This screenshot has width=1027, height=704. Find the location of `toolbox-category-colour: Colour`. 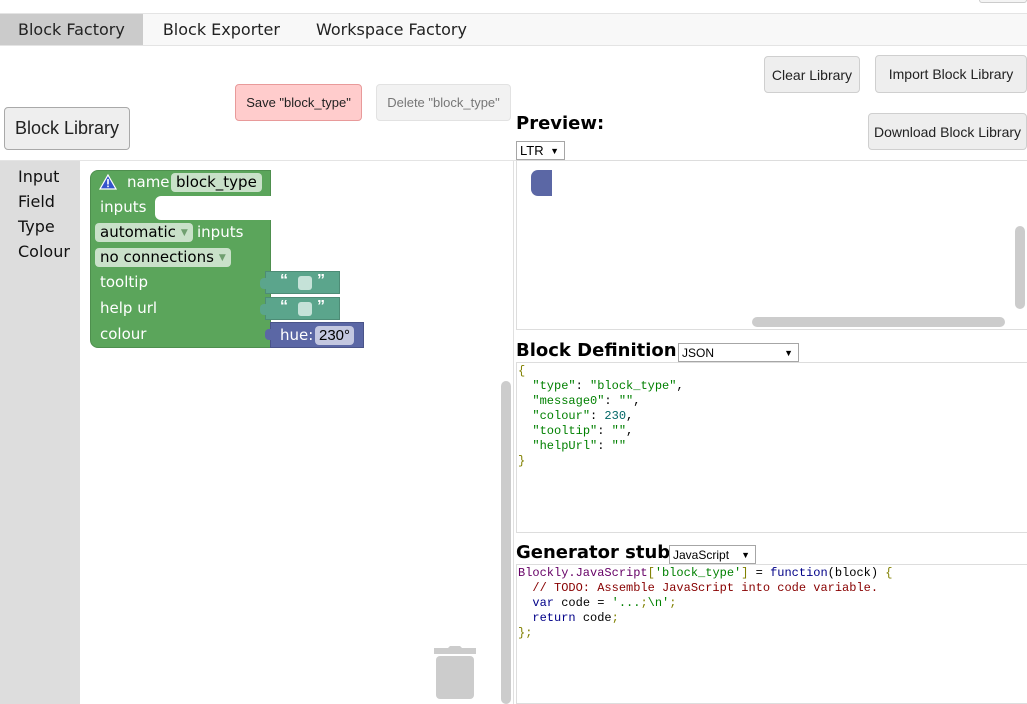

toolbox-category-colour: Colour is located at coordinates (44, 251).